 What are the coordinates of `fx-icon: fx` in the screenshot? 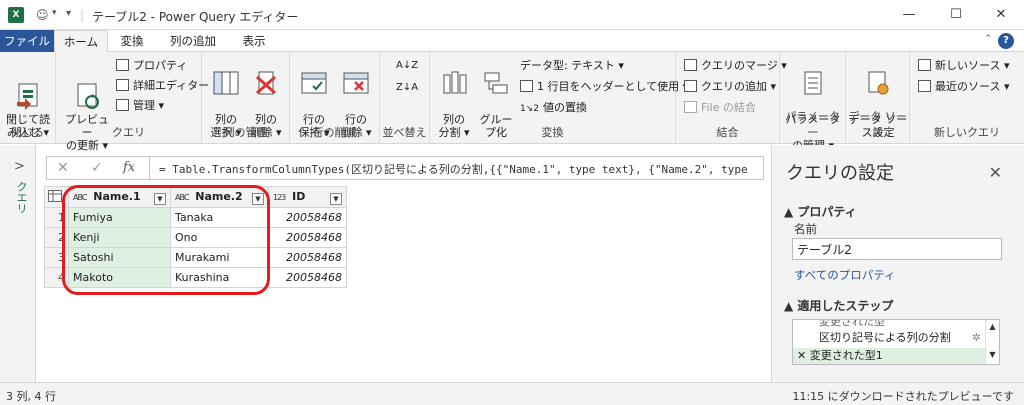 It's located at (129, 167).